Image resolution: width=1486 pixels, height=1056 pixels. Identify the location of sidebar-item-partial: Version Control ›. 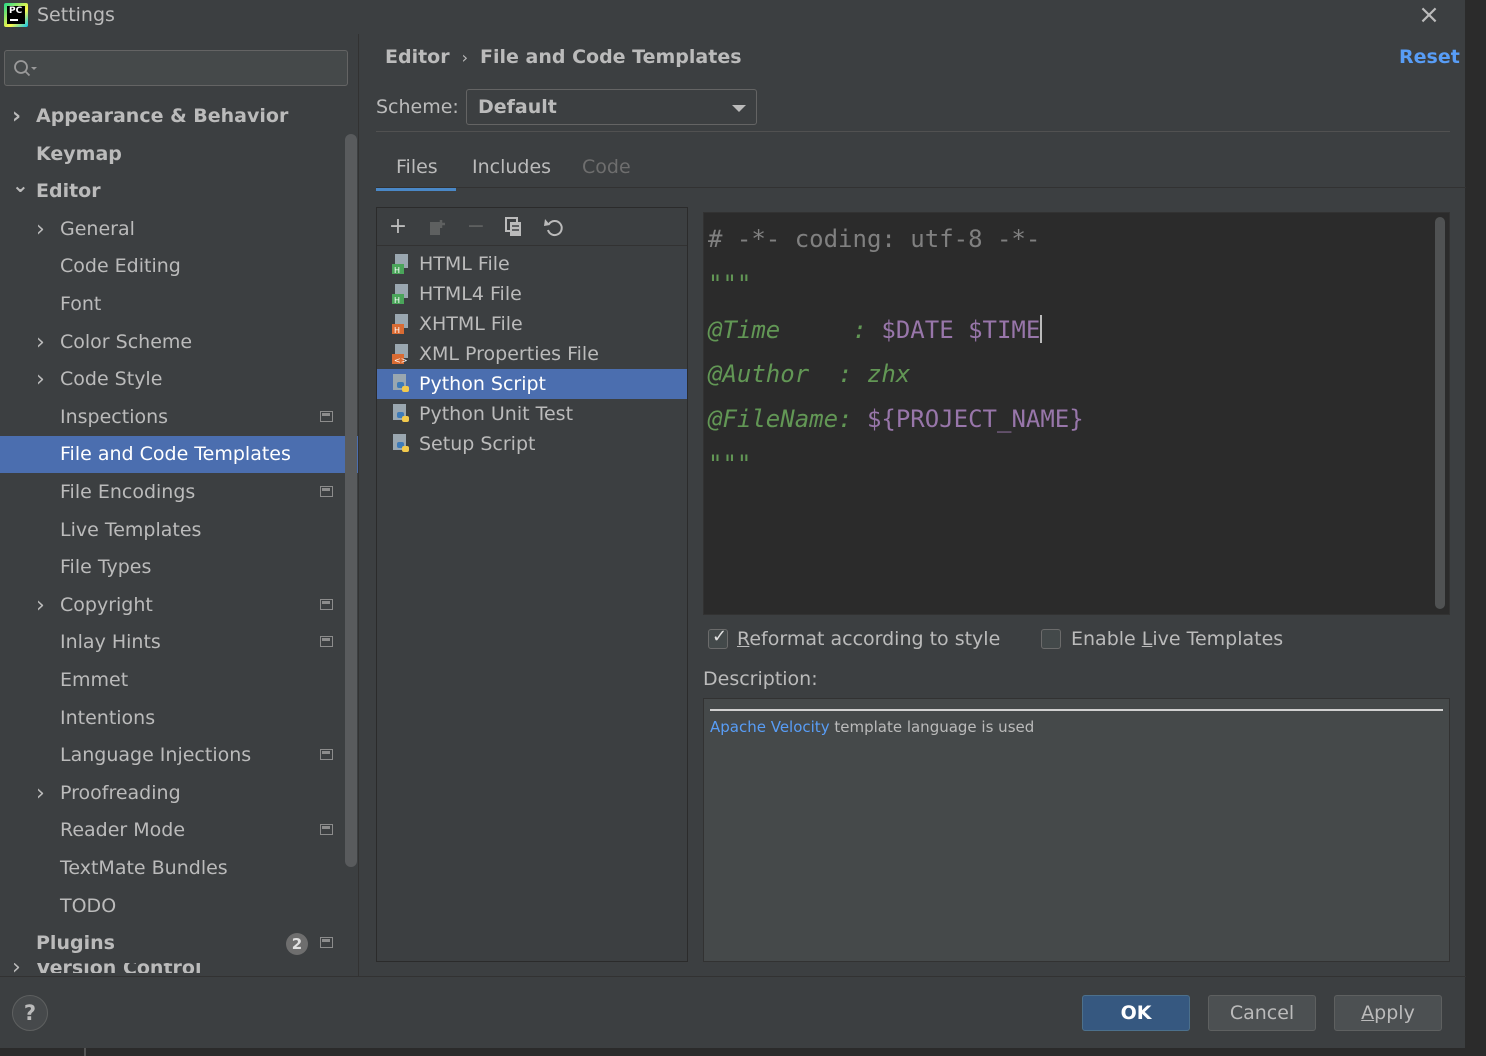
(172, 968).